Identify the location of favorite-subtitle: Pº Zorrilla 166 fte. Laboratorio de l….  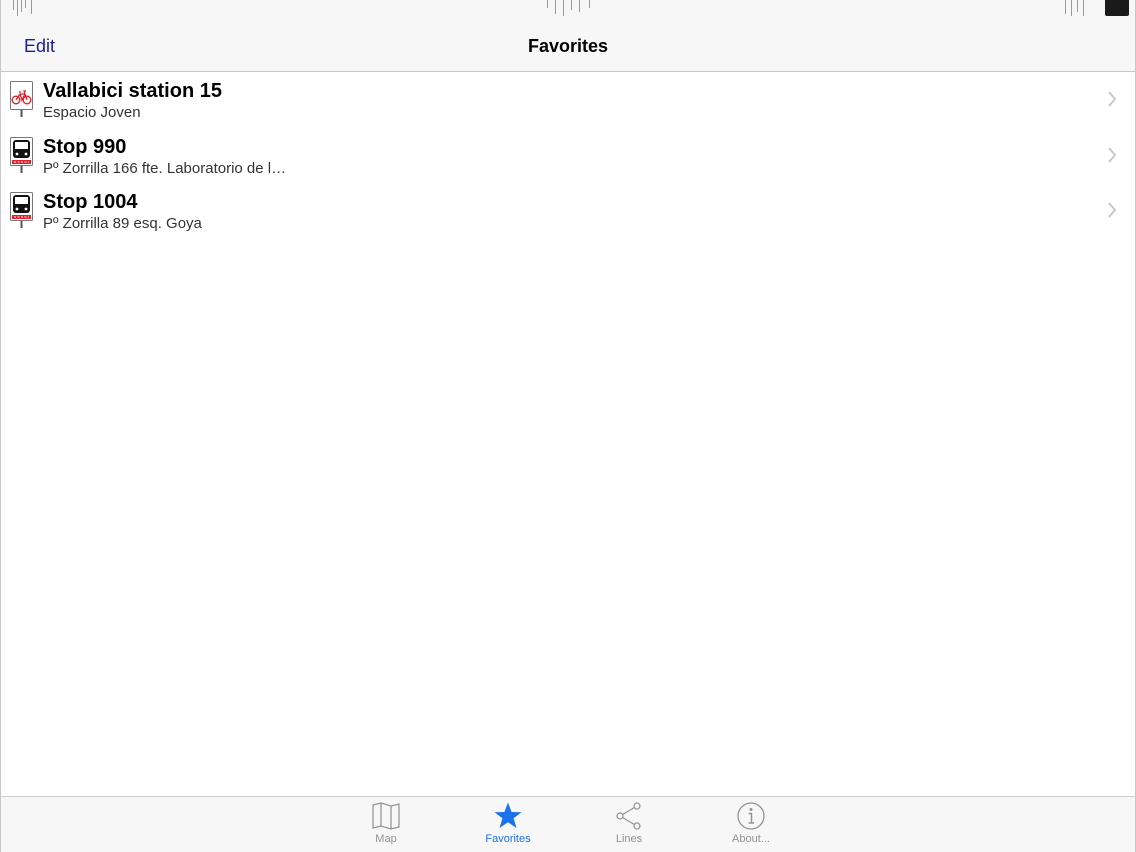
(165, 168).